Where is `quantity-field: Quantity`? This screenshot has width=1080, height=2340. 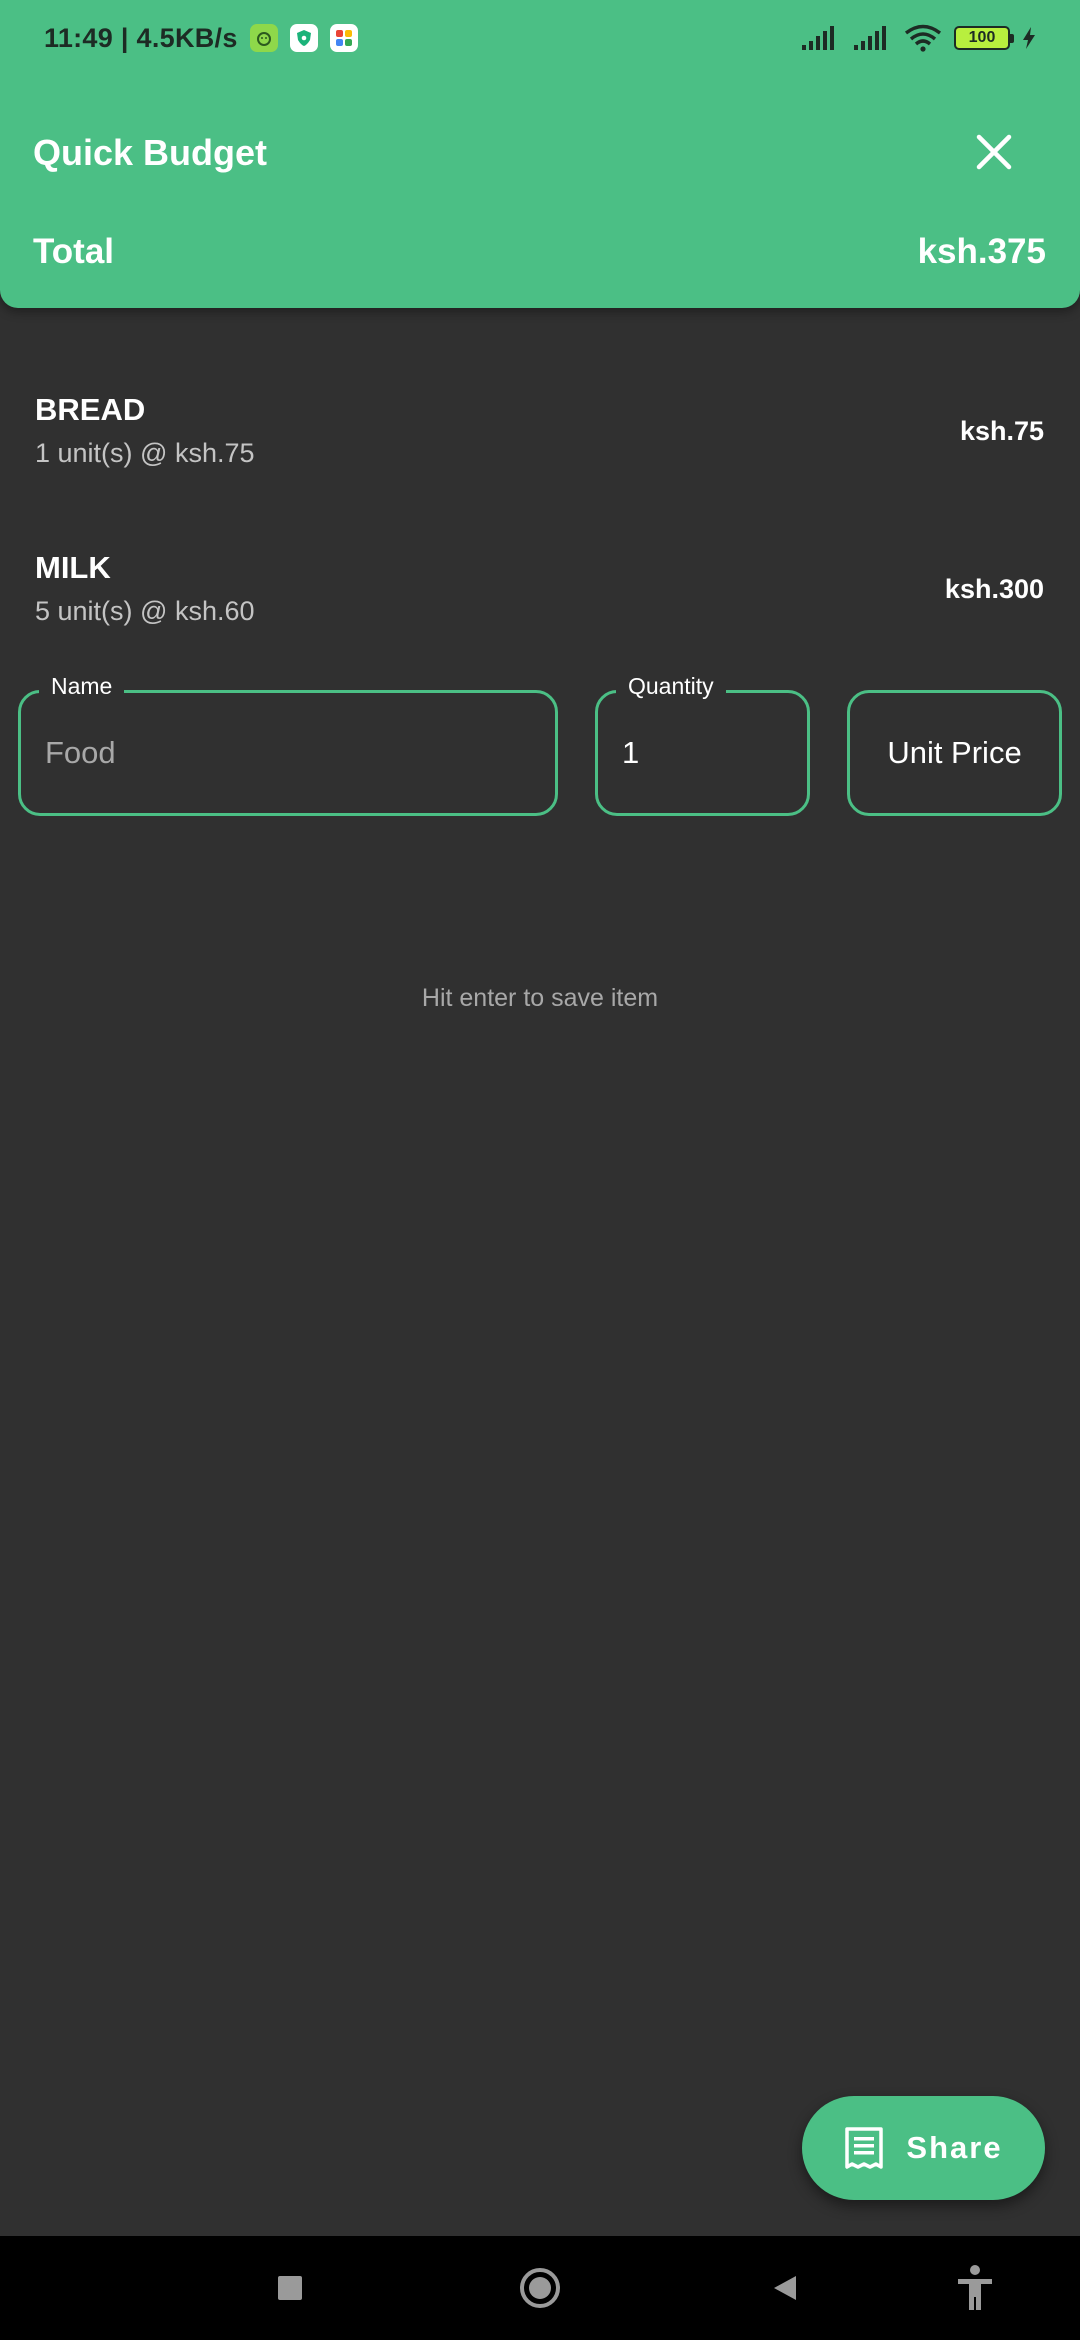
quantity-field: Quantity is located at coordinates (702, 744).